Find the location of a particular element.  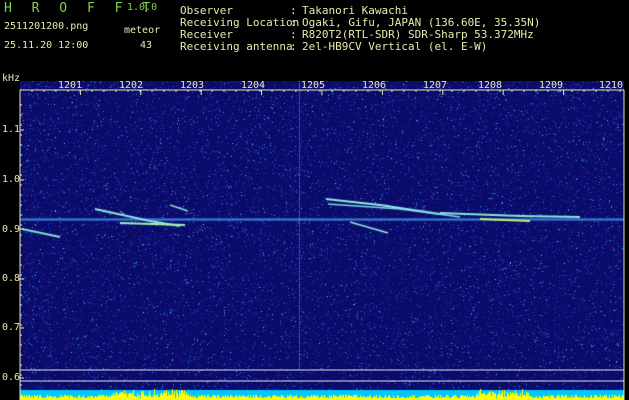

y-tick-0.7: 0.7 is located at coordinates (11, 327).